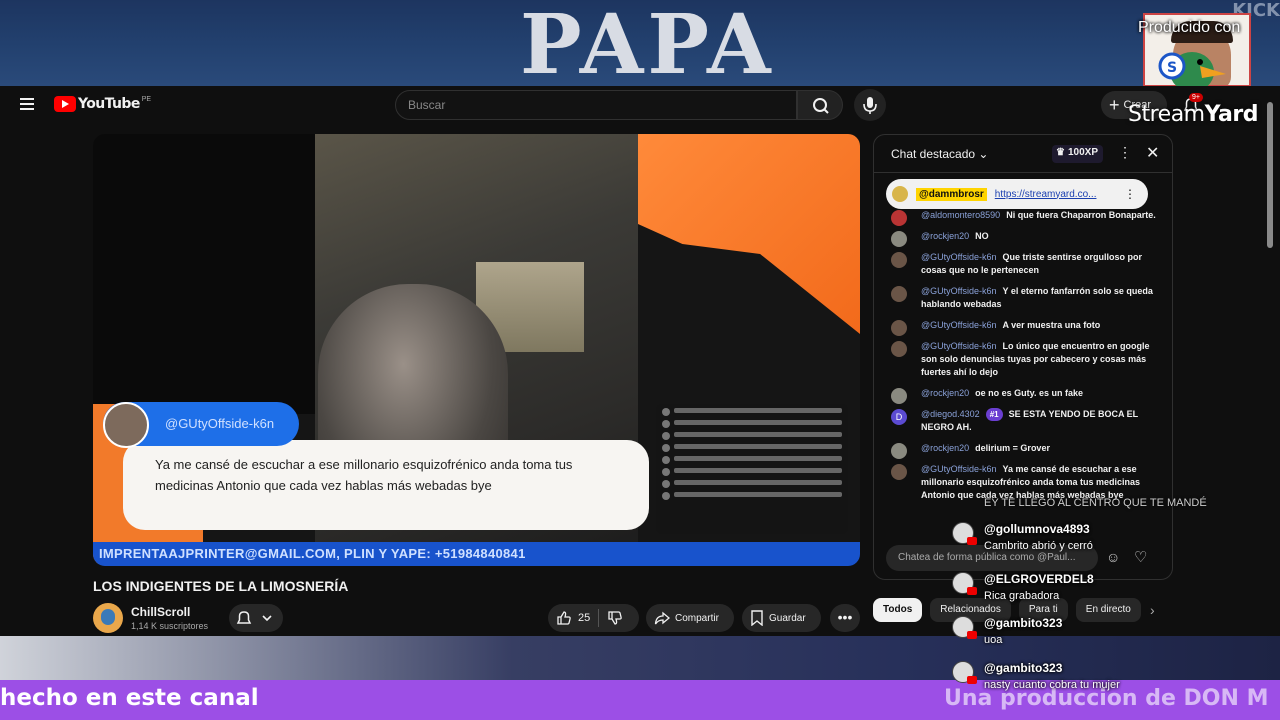  I want to click on chat-message: @rockjen20 oe no es Guty. es un fake, so click(1025, 395).